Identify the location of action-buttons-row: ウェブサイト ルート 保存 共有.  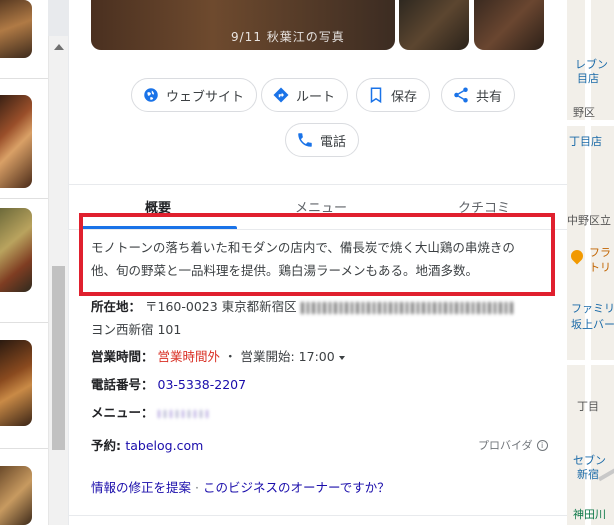
(318, 95).